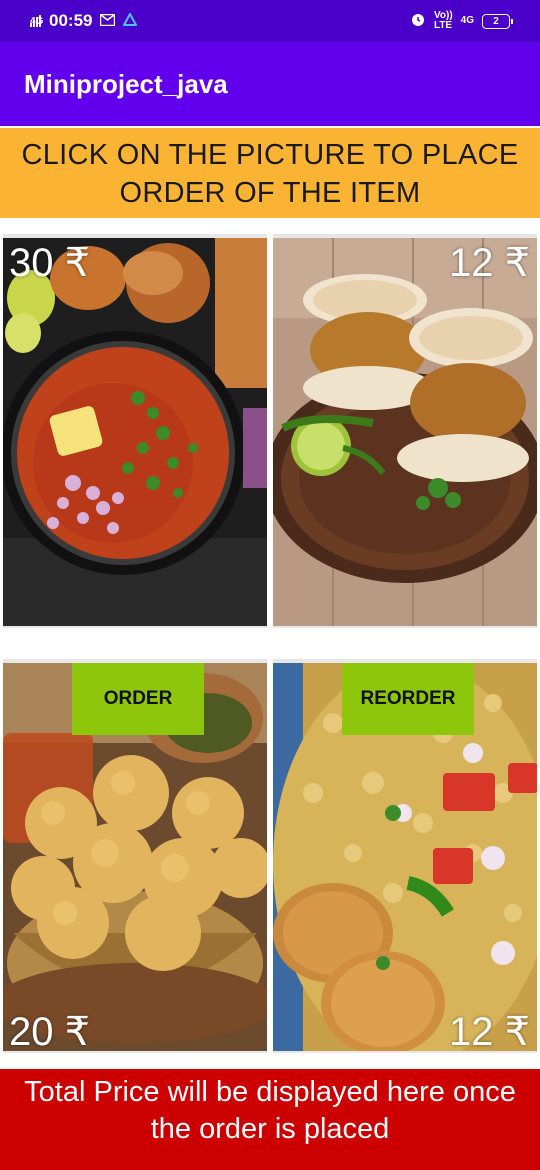  I want to click on app-bar: Miniproject_java, so click(270, 84).